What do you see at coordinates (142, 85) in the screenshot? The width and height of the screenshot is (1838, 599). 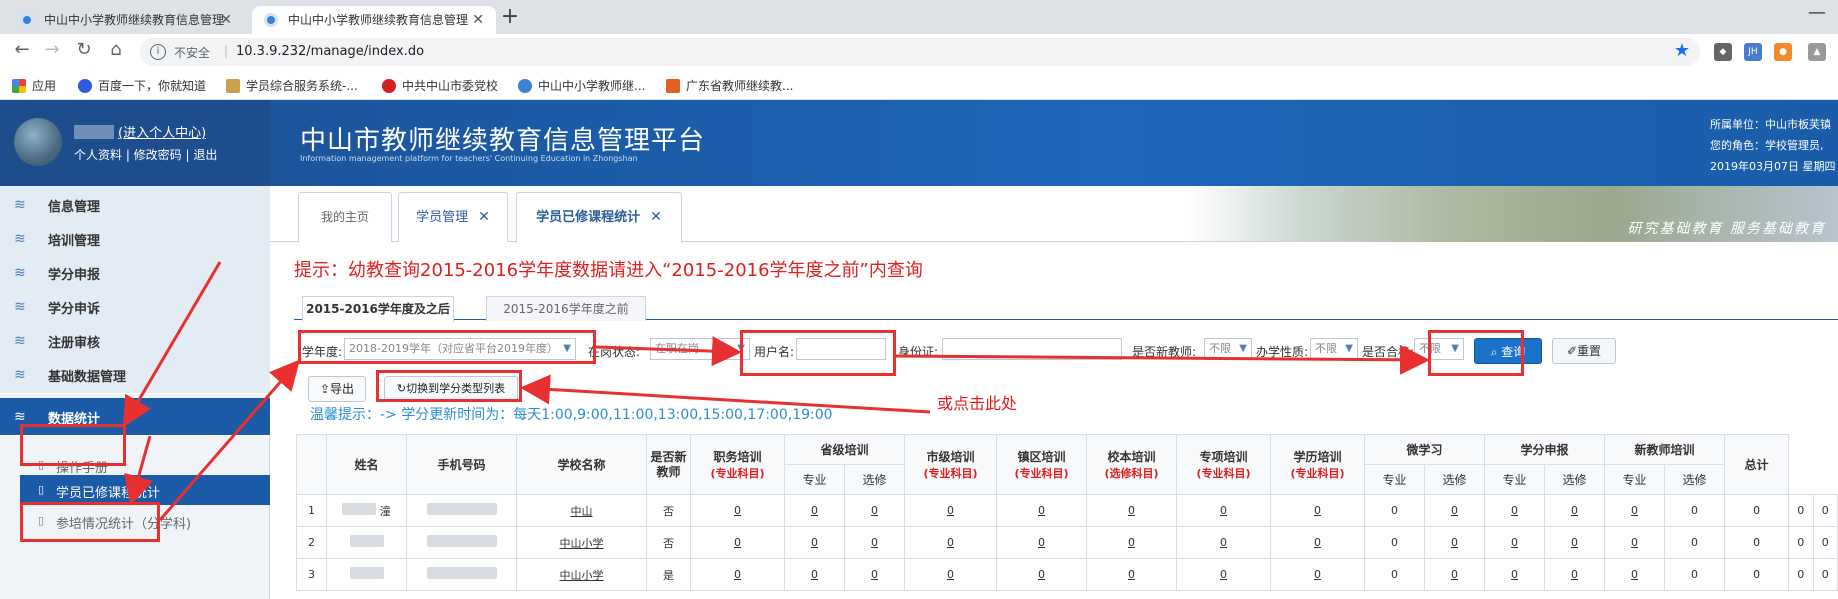 I see `bookmark-baidu: 百度一下，你就知道` at bounding box center [142, 85].